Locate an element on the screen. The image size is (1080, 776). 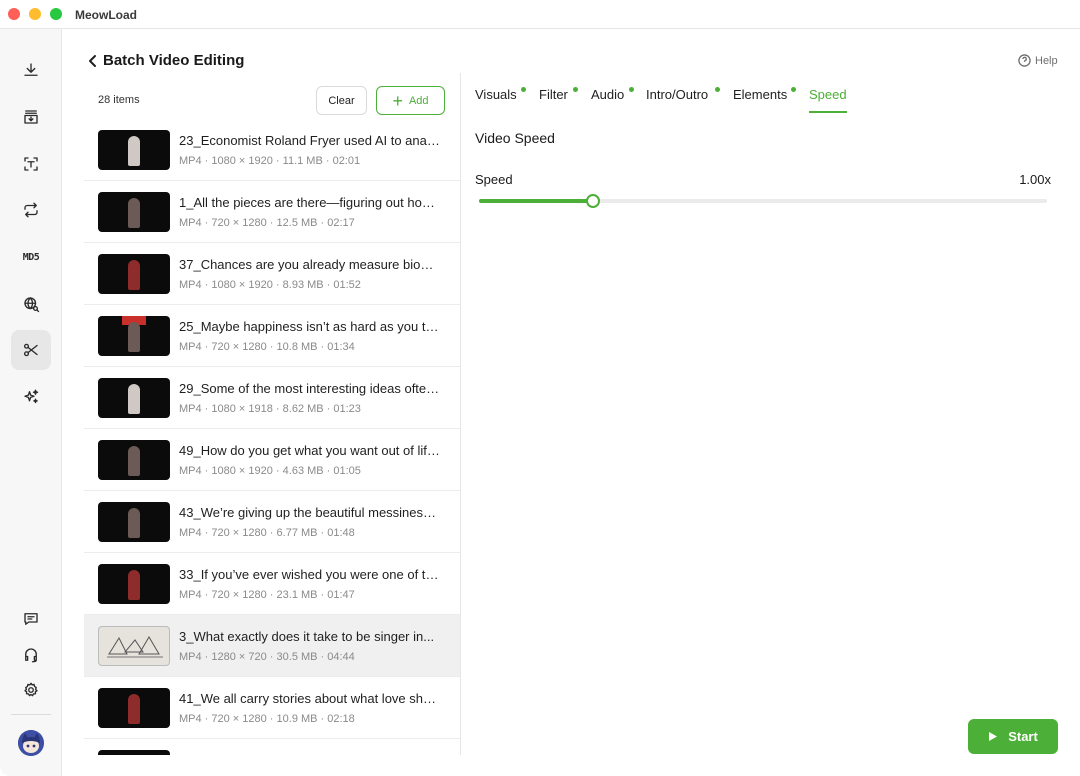
sidebar-item-web is located at coordinates (31, 304).